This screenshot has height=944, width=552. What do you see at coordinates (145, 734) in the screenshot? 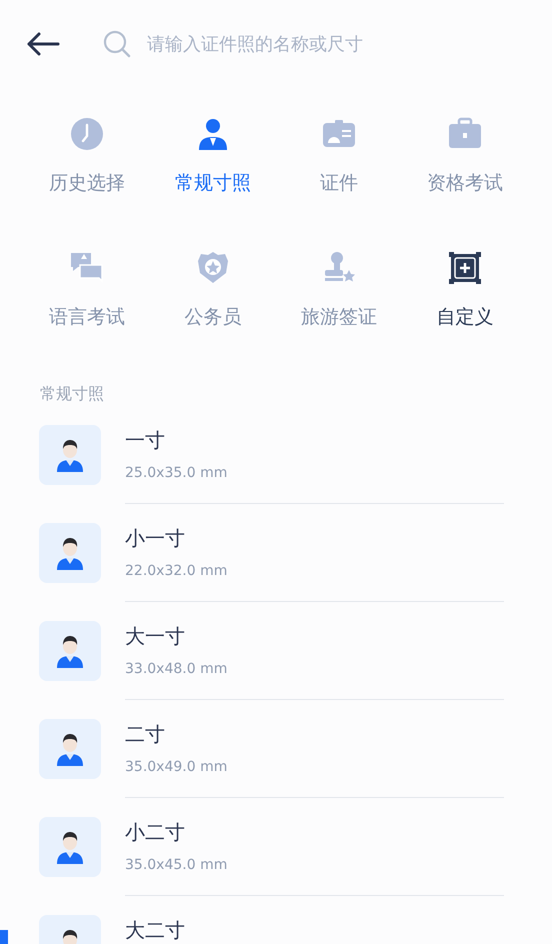
I see `size-name: 二寸` at bounding box center [145, 734].